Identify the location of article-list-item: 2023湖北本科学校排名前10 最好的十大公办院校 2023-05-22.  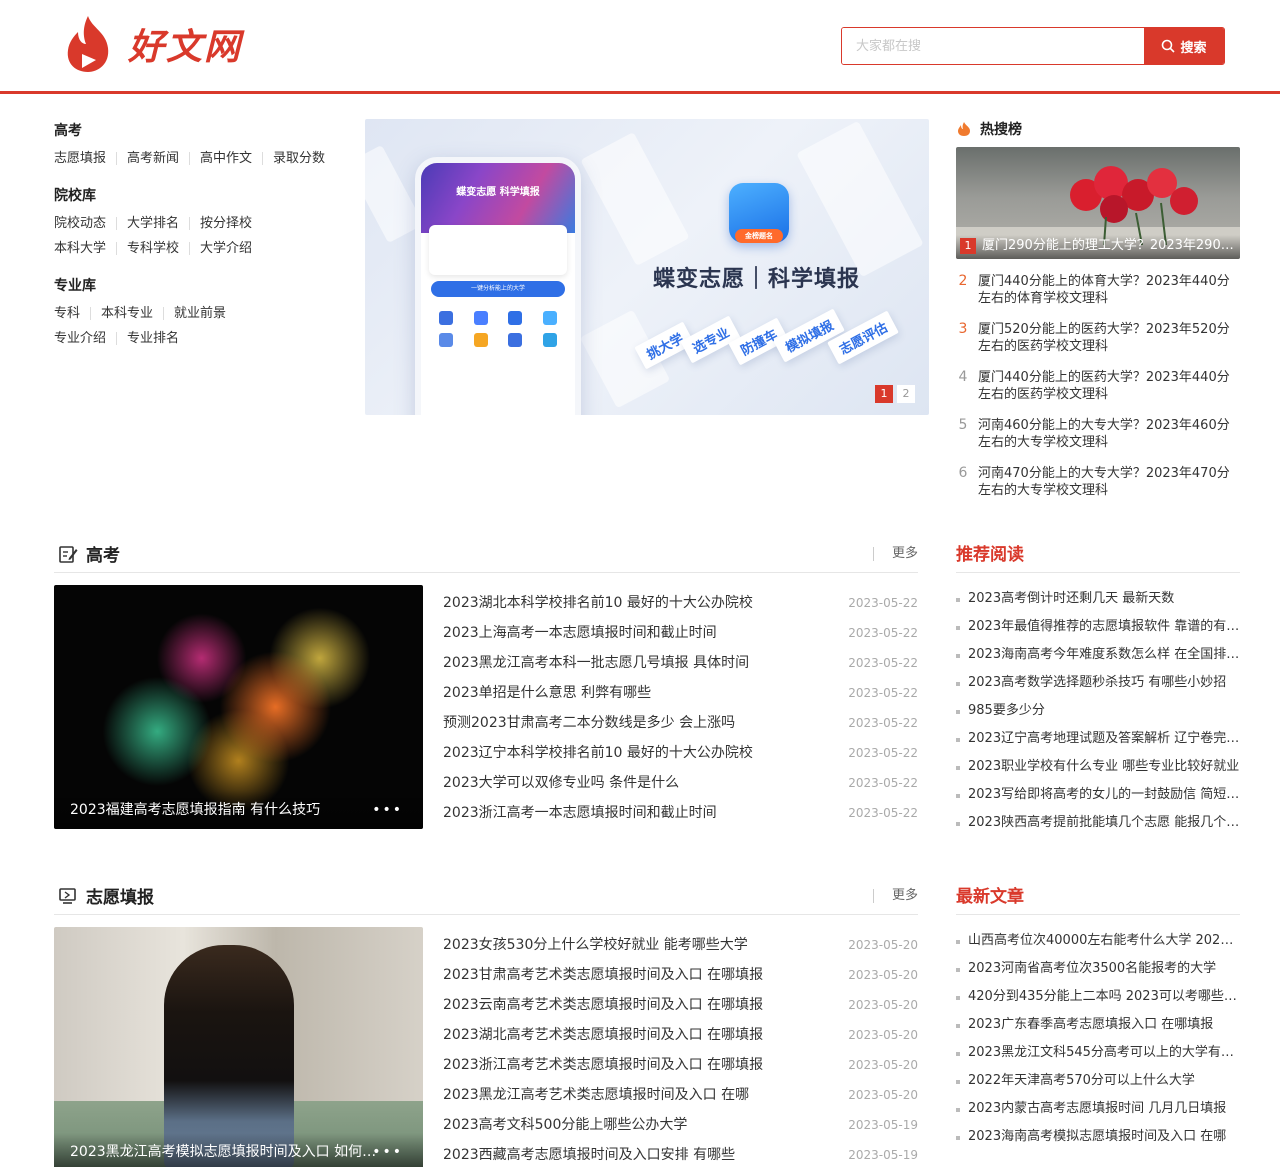
(680, 600).